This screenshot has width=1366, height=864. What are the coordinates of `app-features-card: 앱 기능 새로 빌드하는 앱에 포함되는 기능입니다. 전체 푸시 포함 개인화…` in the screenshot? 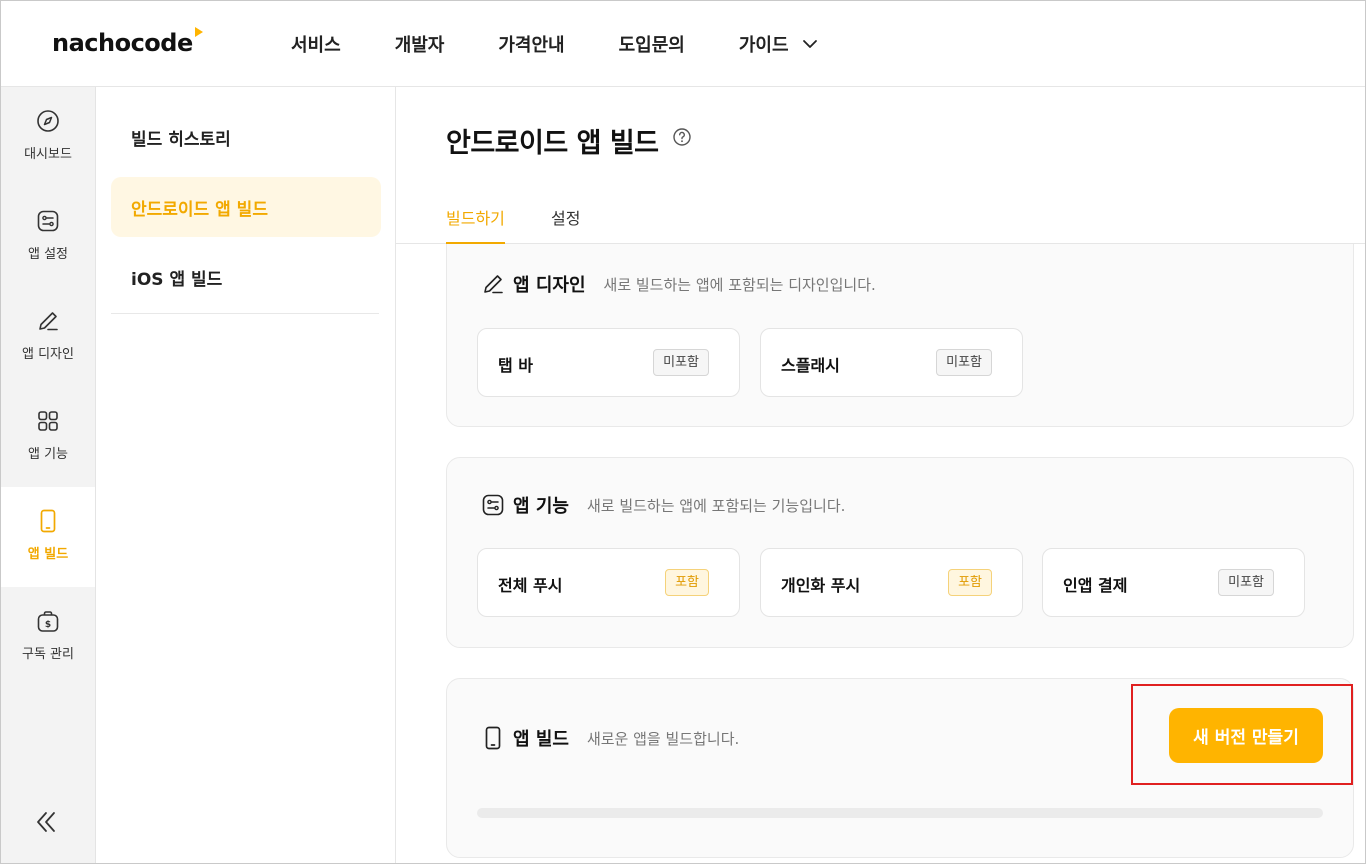 It's located at (900, 552).